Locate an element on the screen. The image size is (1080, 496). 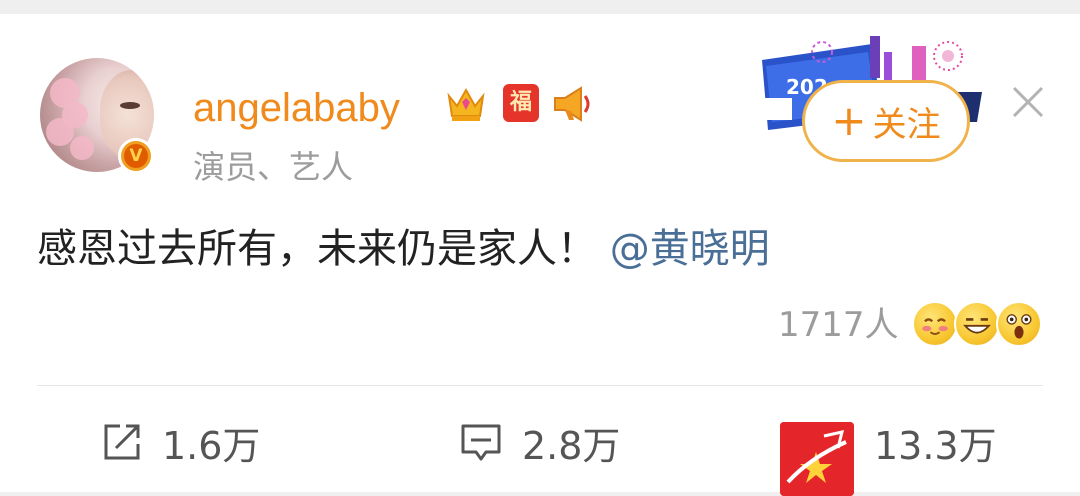
post-text: 感恩过去所有，未来仍是家人！ @黄晓明 is located at coordinates (403, 249).